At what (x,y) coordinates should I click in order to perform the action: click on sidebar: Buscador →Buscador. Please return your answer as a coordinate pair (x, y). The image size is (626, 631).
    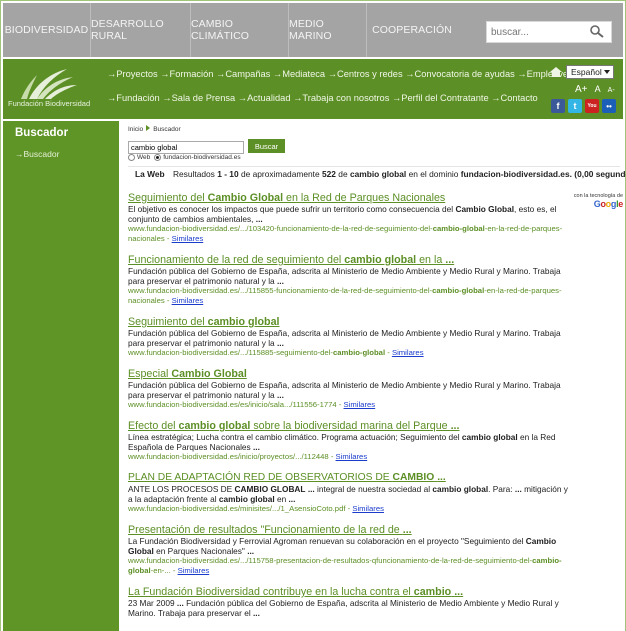
    Looking at the image, I should click on (61, 376).